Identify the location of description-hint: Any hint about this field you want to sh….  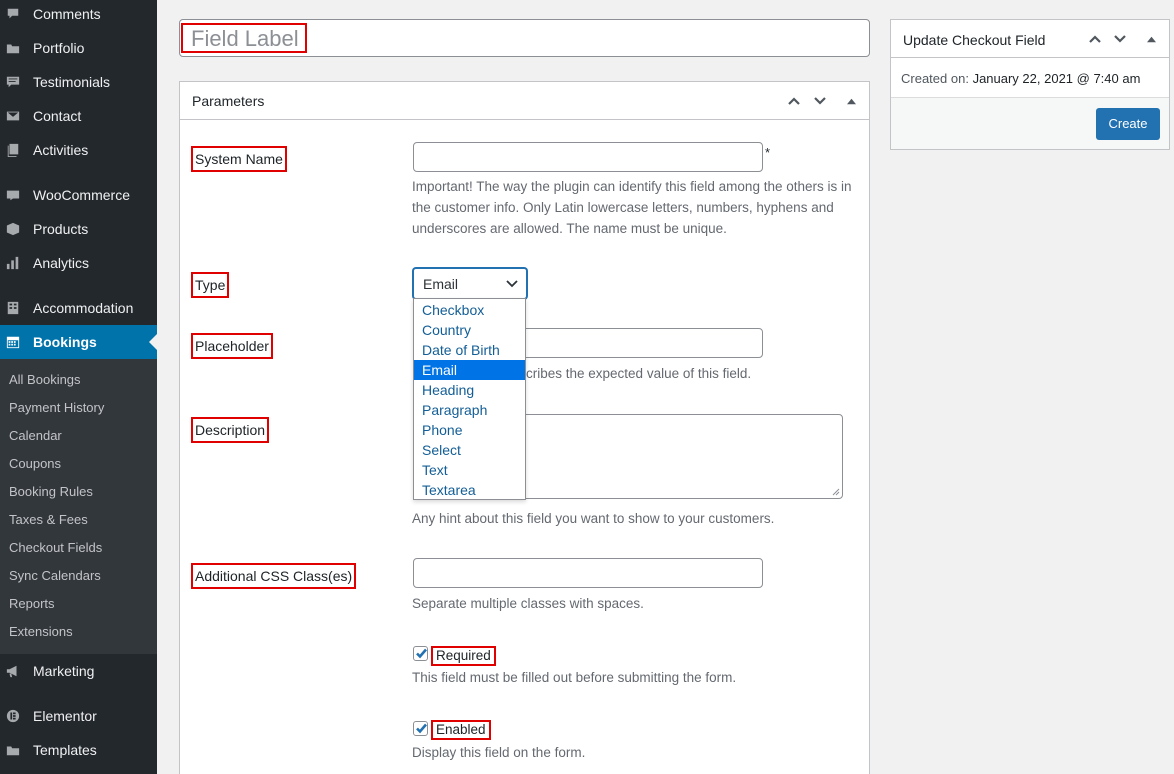
(593, 518).